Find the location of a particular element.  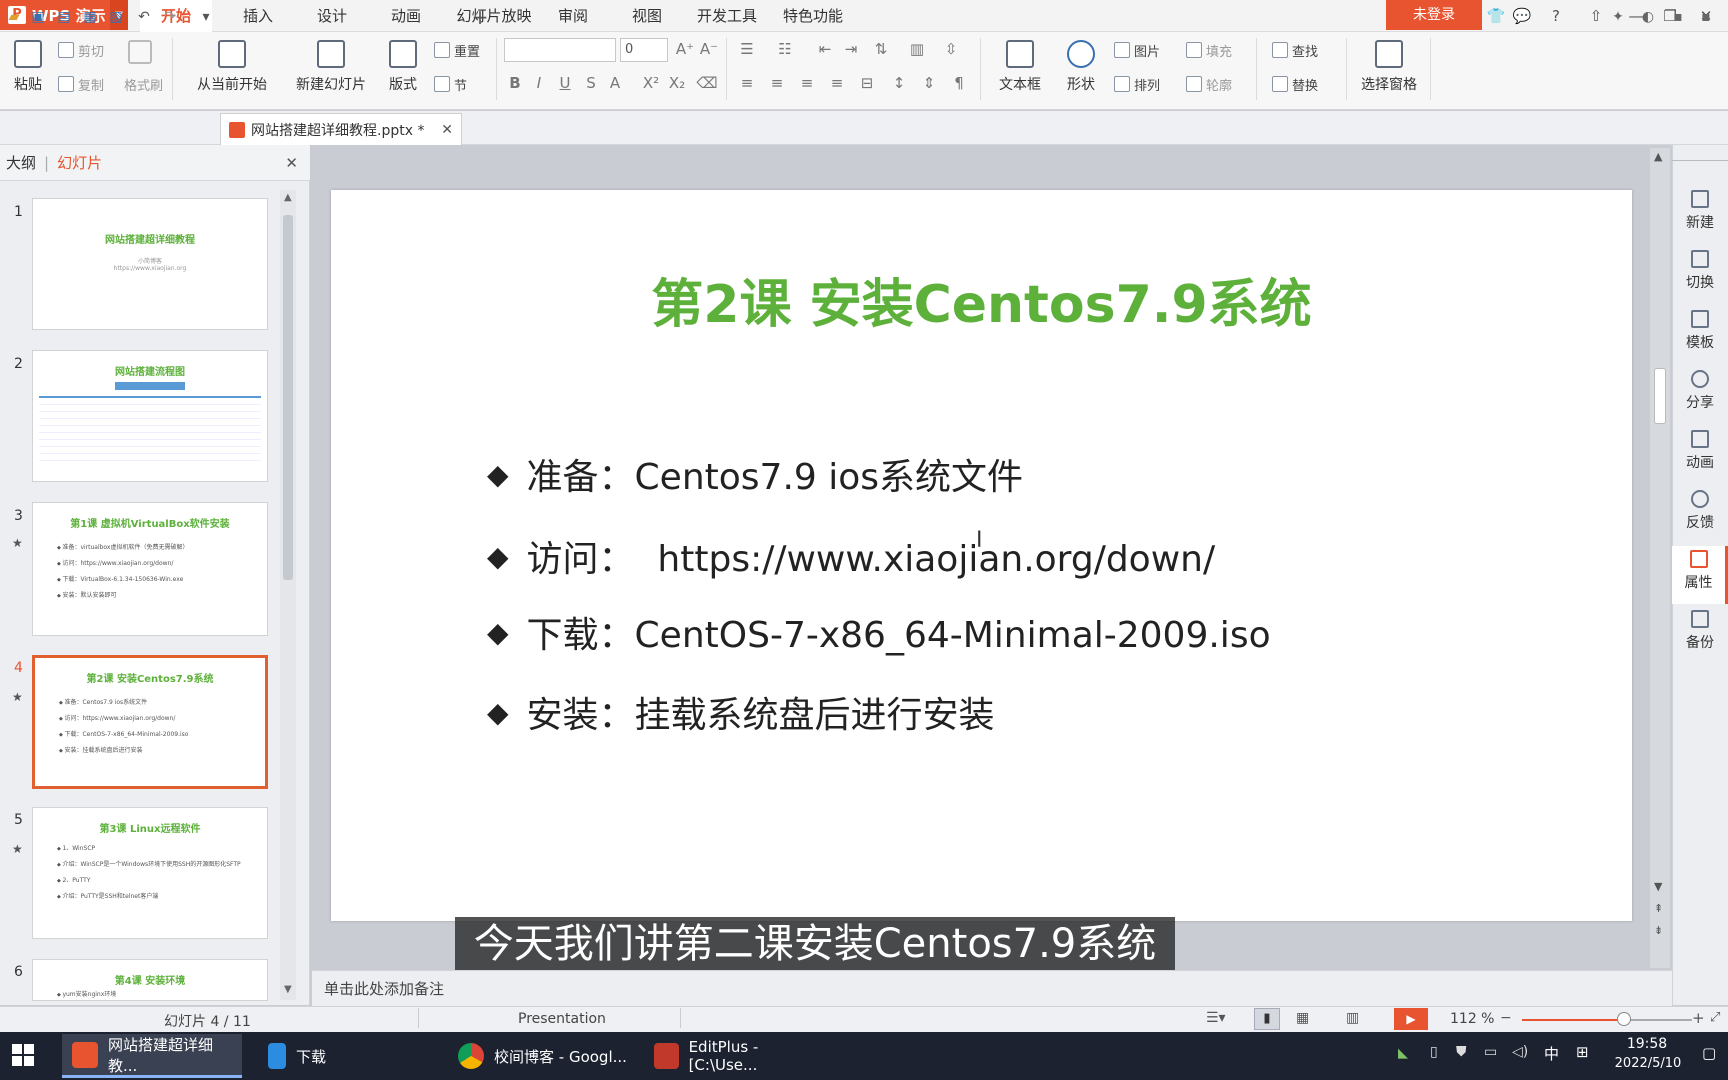

redo-icon: ↷ is located at coordinates (170, 17).